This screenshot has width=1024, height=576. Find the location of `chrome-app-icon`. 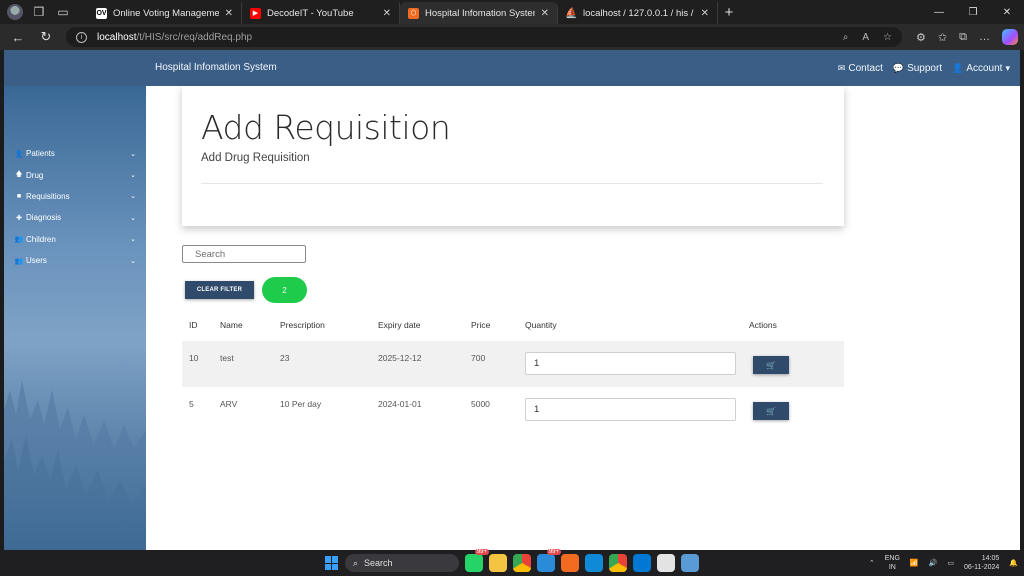

chrome-app-icon is located at coordinates (522, 563).